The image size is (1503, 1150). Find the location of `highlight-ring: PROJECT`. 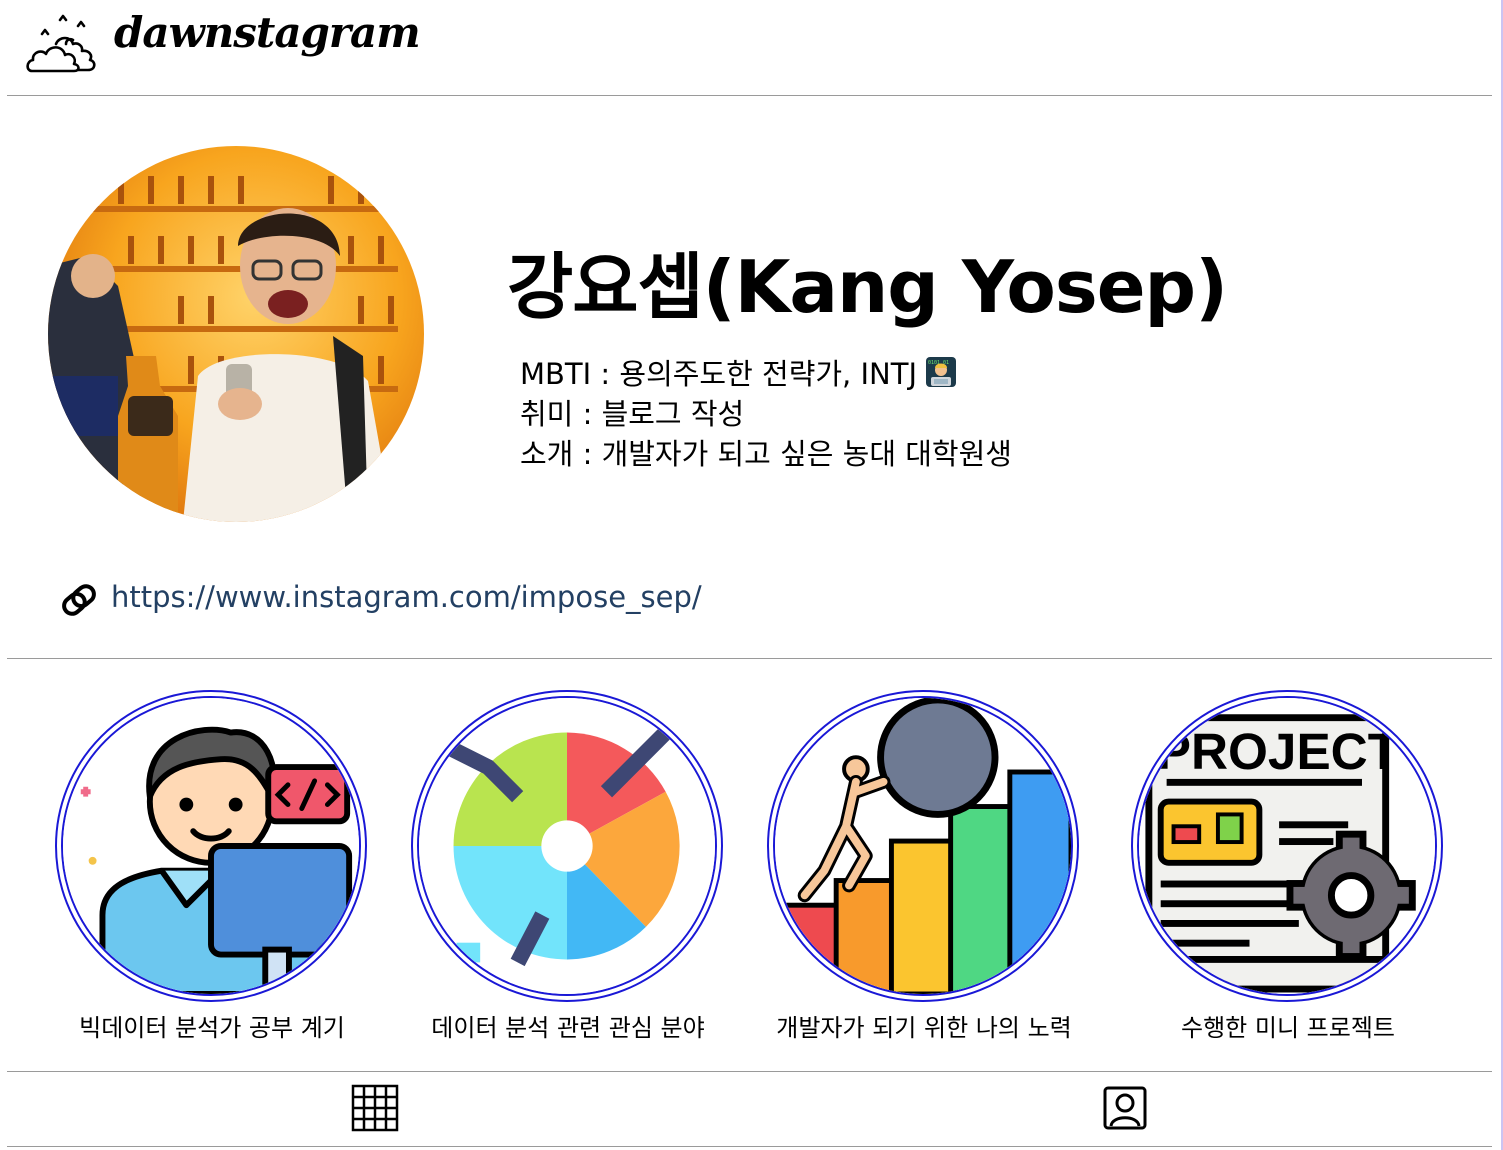

highlight-ring: PROJECT is located at coordinates (1287, 846).